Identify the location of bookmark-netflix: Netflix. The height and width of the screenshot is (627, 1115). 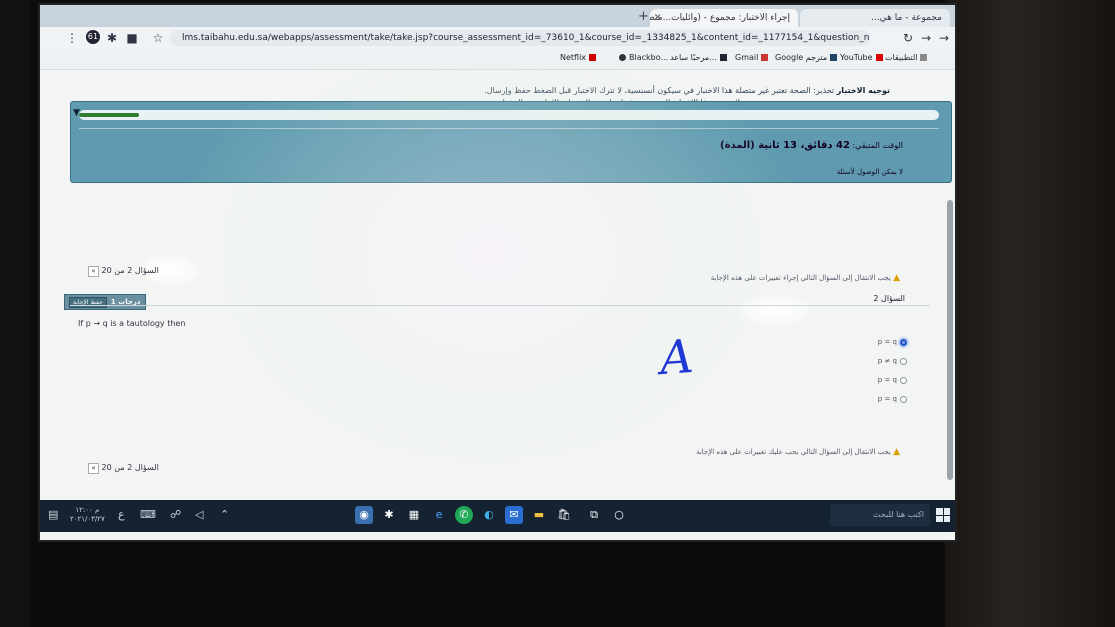
(579, 57).